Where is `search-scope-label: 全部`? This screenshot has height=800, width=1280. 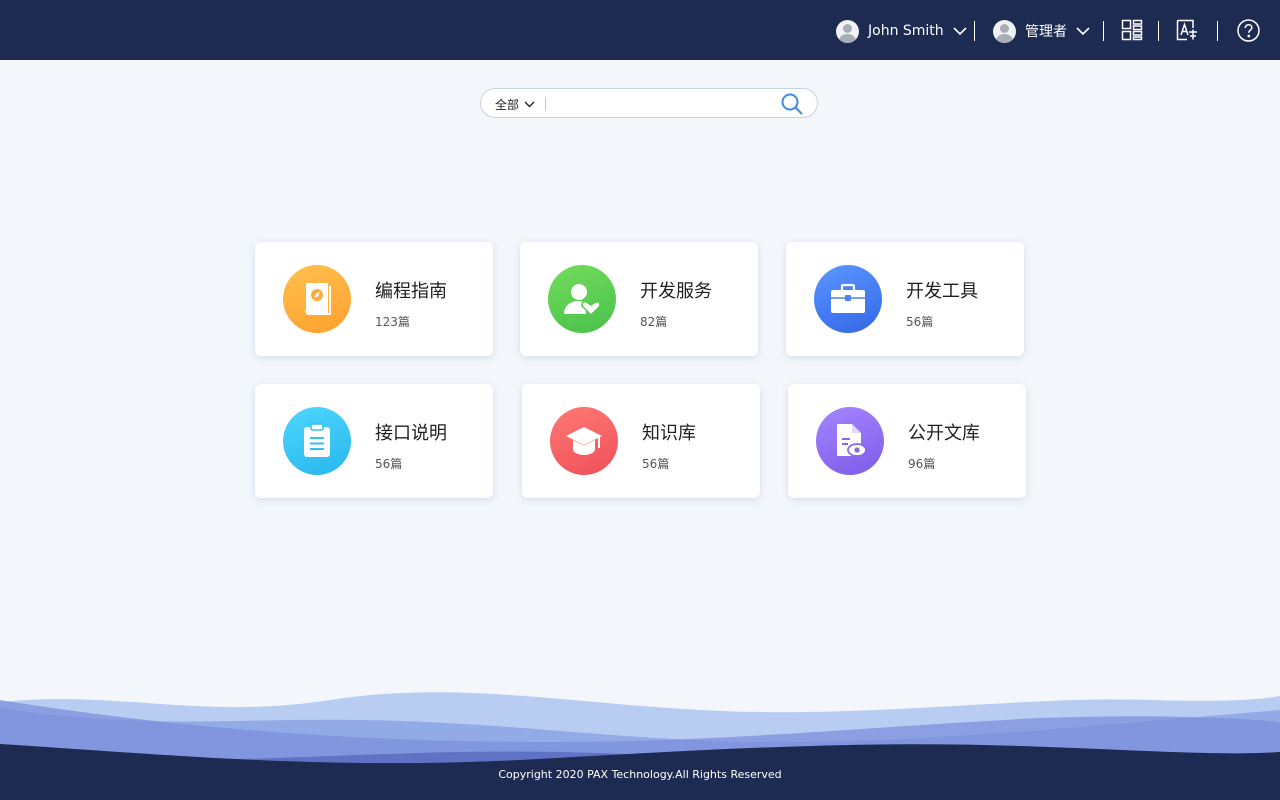
search-scope-label: 全部 is located at coordinates (507, 104).